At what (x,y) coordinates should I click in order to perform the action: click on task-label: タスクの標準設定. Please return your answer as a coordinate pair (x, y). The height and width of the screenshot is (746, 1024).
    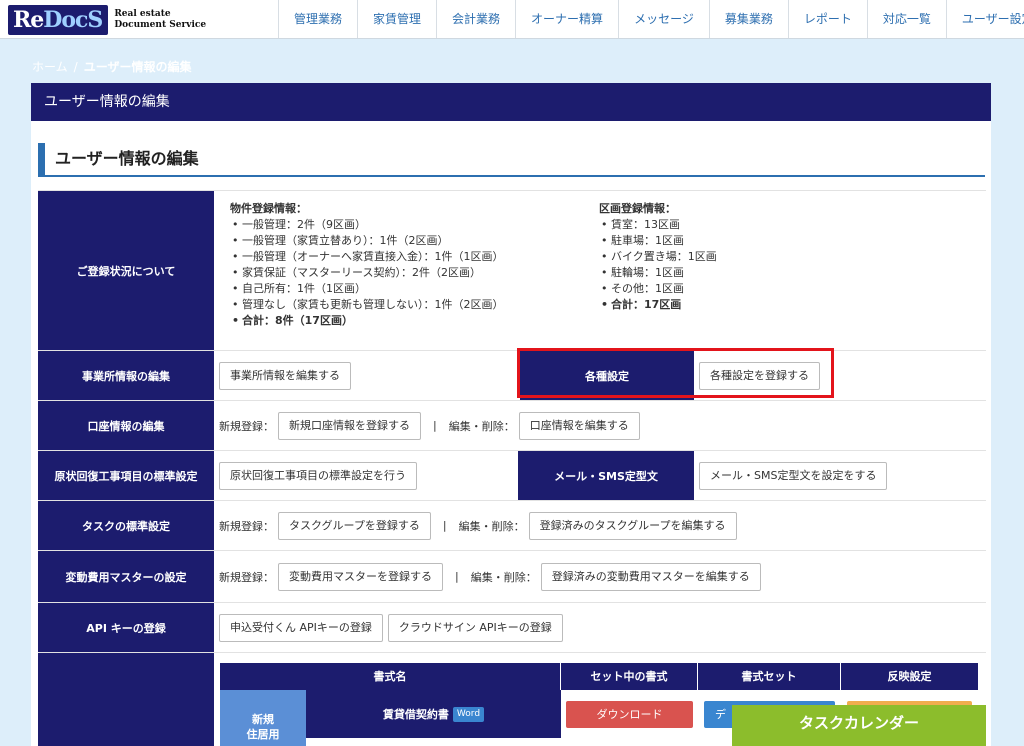
    Looking at the image, I should click on (126, 525).